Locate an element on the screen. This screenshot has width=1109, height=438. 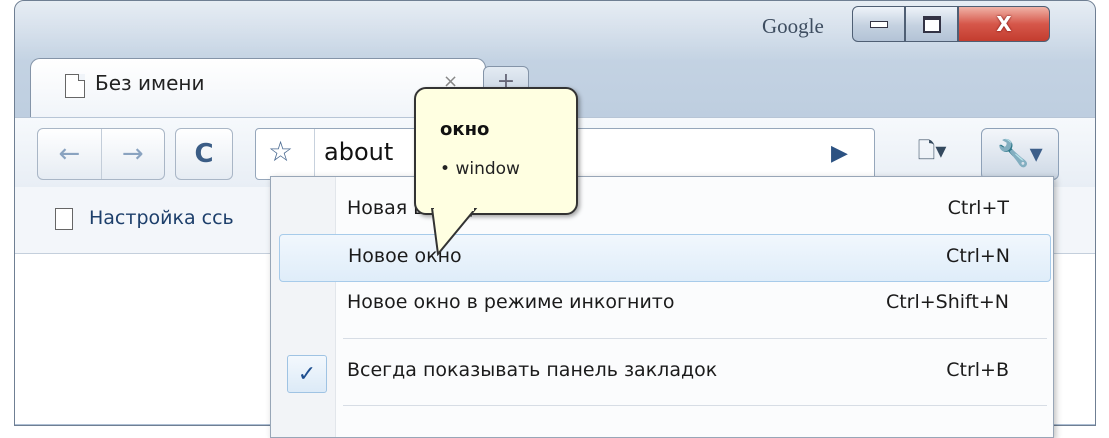
bookmark-page-icon is located at coordinates (64, 219).